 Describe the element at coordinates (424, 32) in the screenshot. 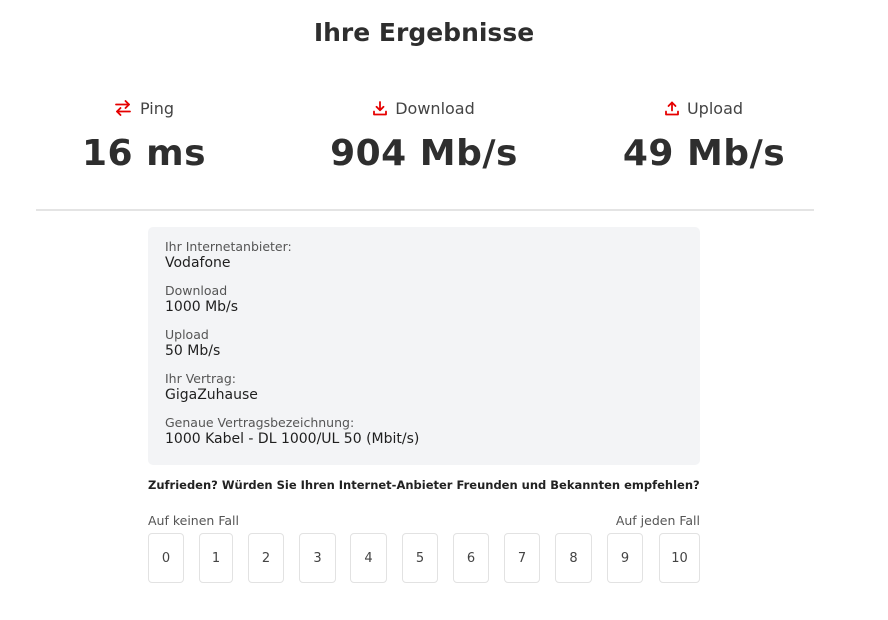

I see `page-title: Ihre Ergebnisse` at that location.